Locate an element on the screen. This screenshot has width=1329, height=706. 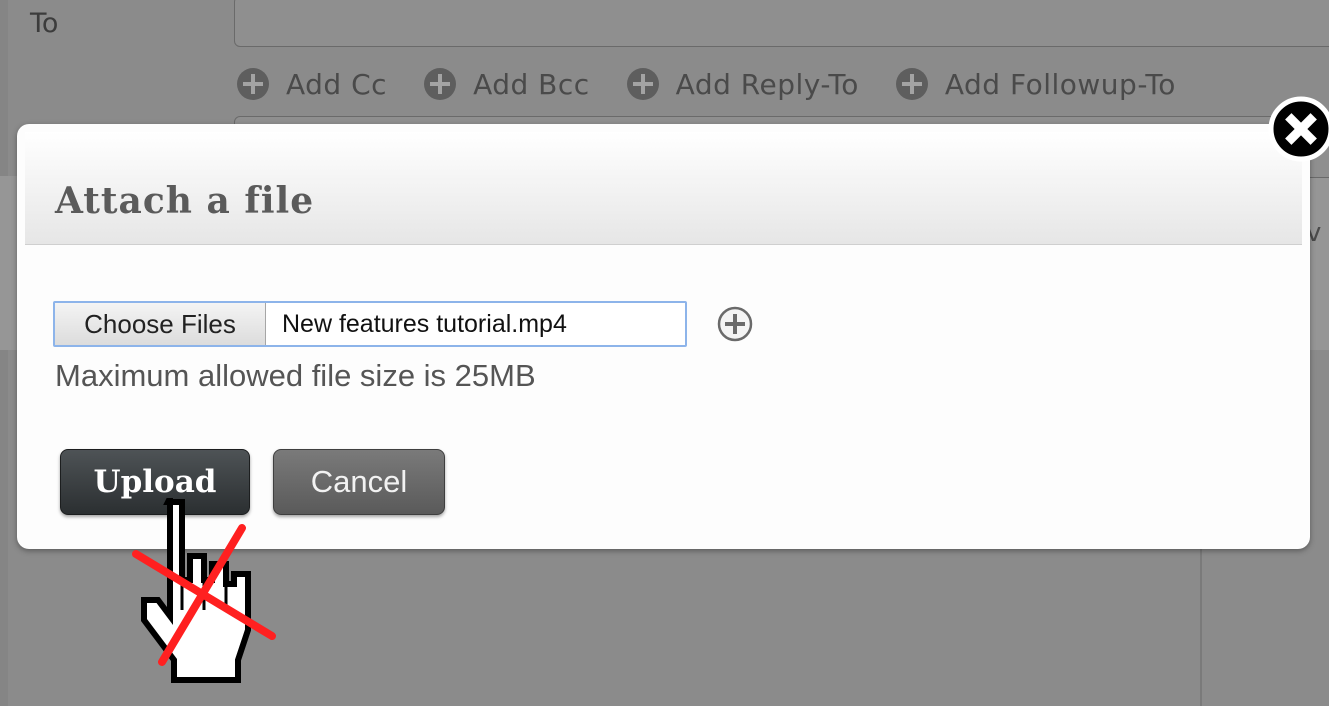
dialog-title: Attach a file is located at coordinates (185, 201).